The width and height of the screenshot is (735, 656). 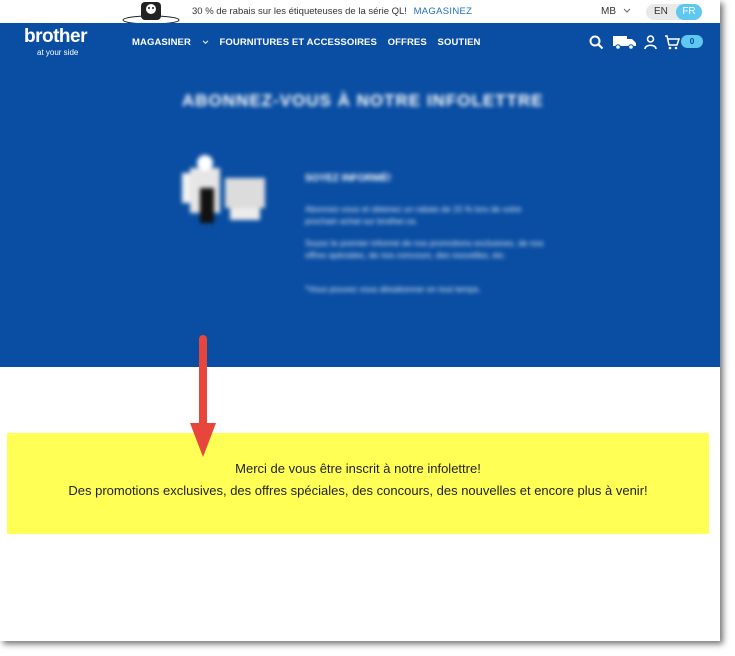 What do you see at coordinates (692, 41) in the screenshot?
I see `cart-count-badge: 0` at bounding box center [692, 41].